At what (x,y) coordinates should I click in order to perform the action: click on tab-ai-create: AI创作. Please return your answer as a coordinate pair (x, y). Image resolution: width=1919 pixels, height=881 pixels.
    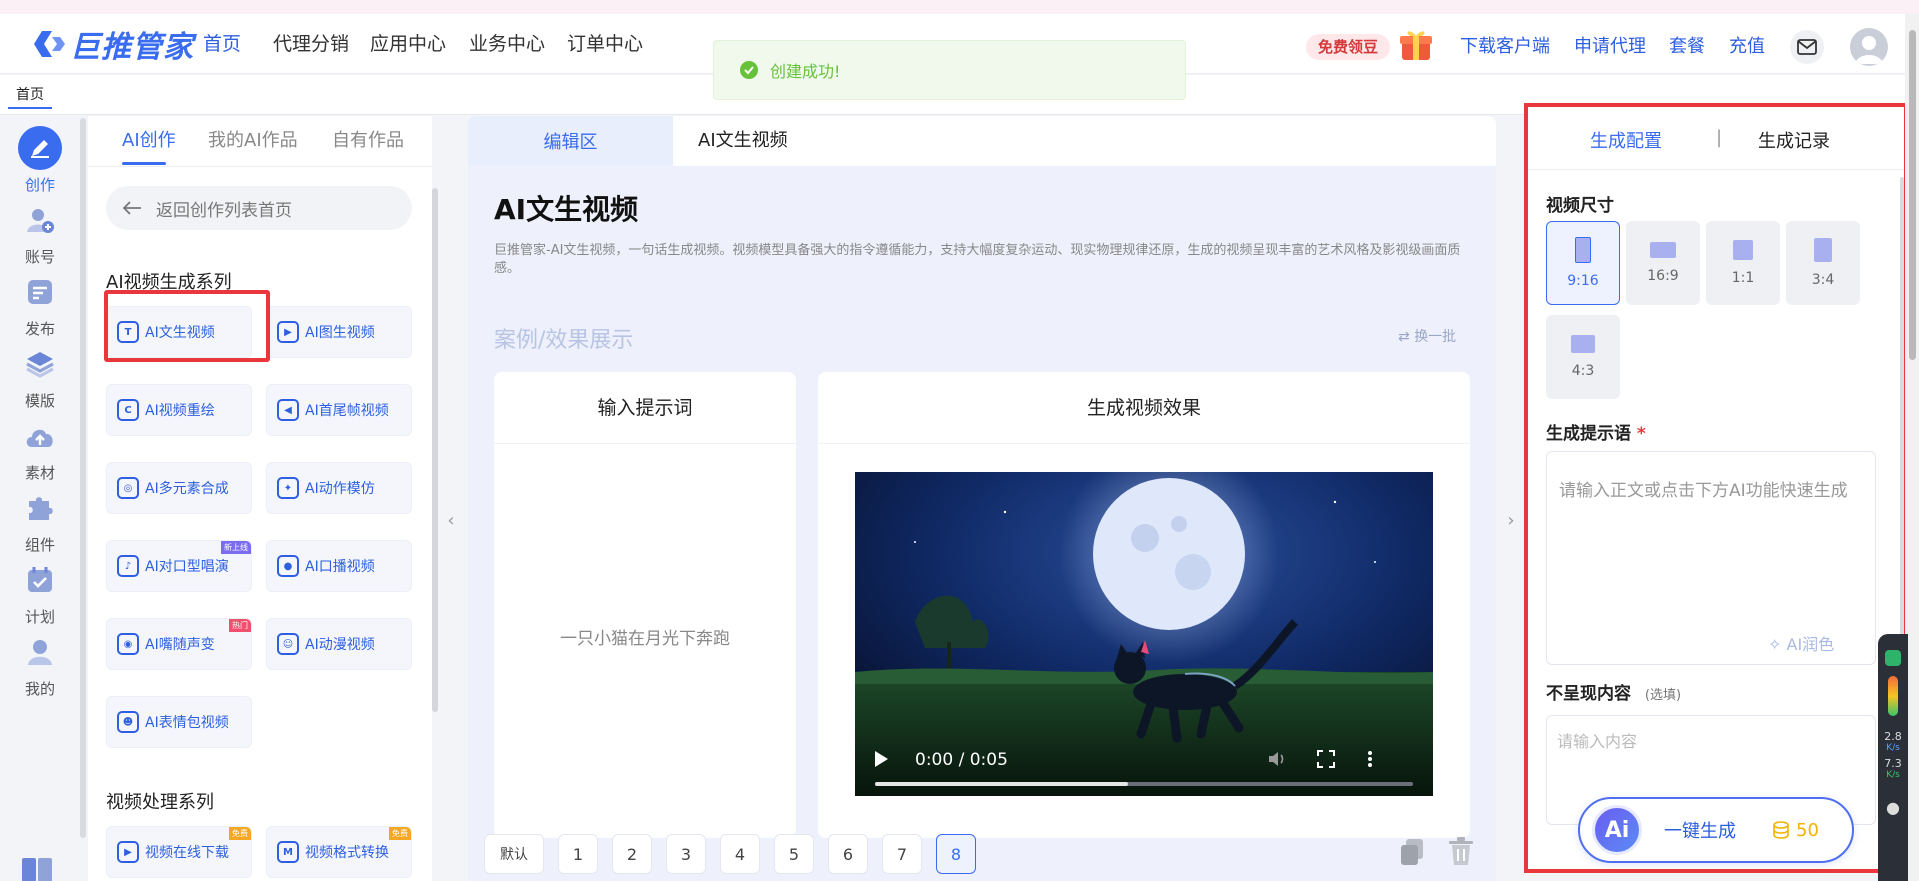
    Looking at the image, I should click on (149, 139).